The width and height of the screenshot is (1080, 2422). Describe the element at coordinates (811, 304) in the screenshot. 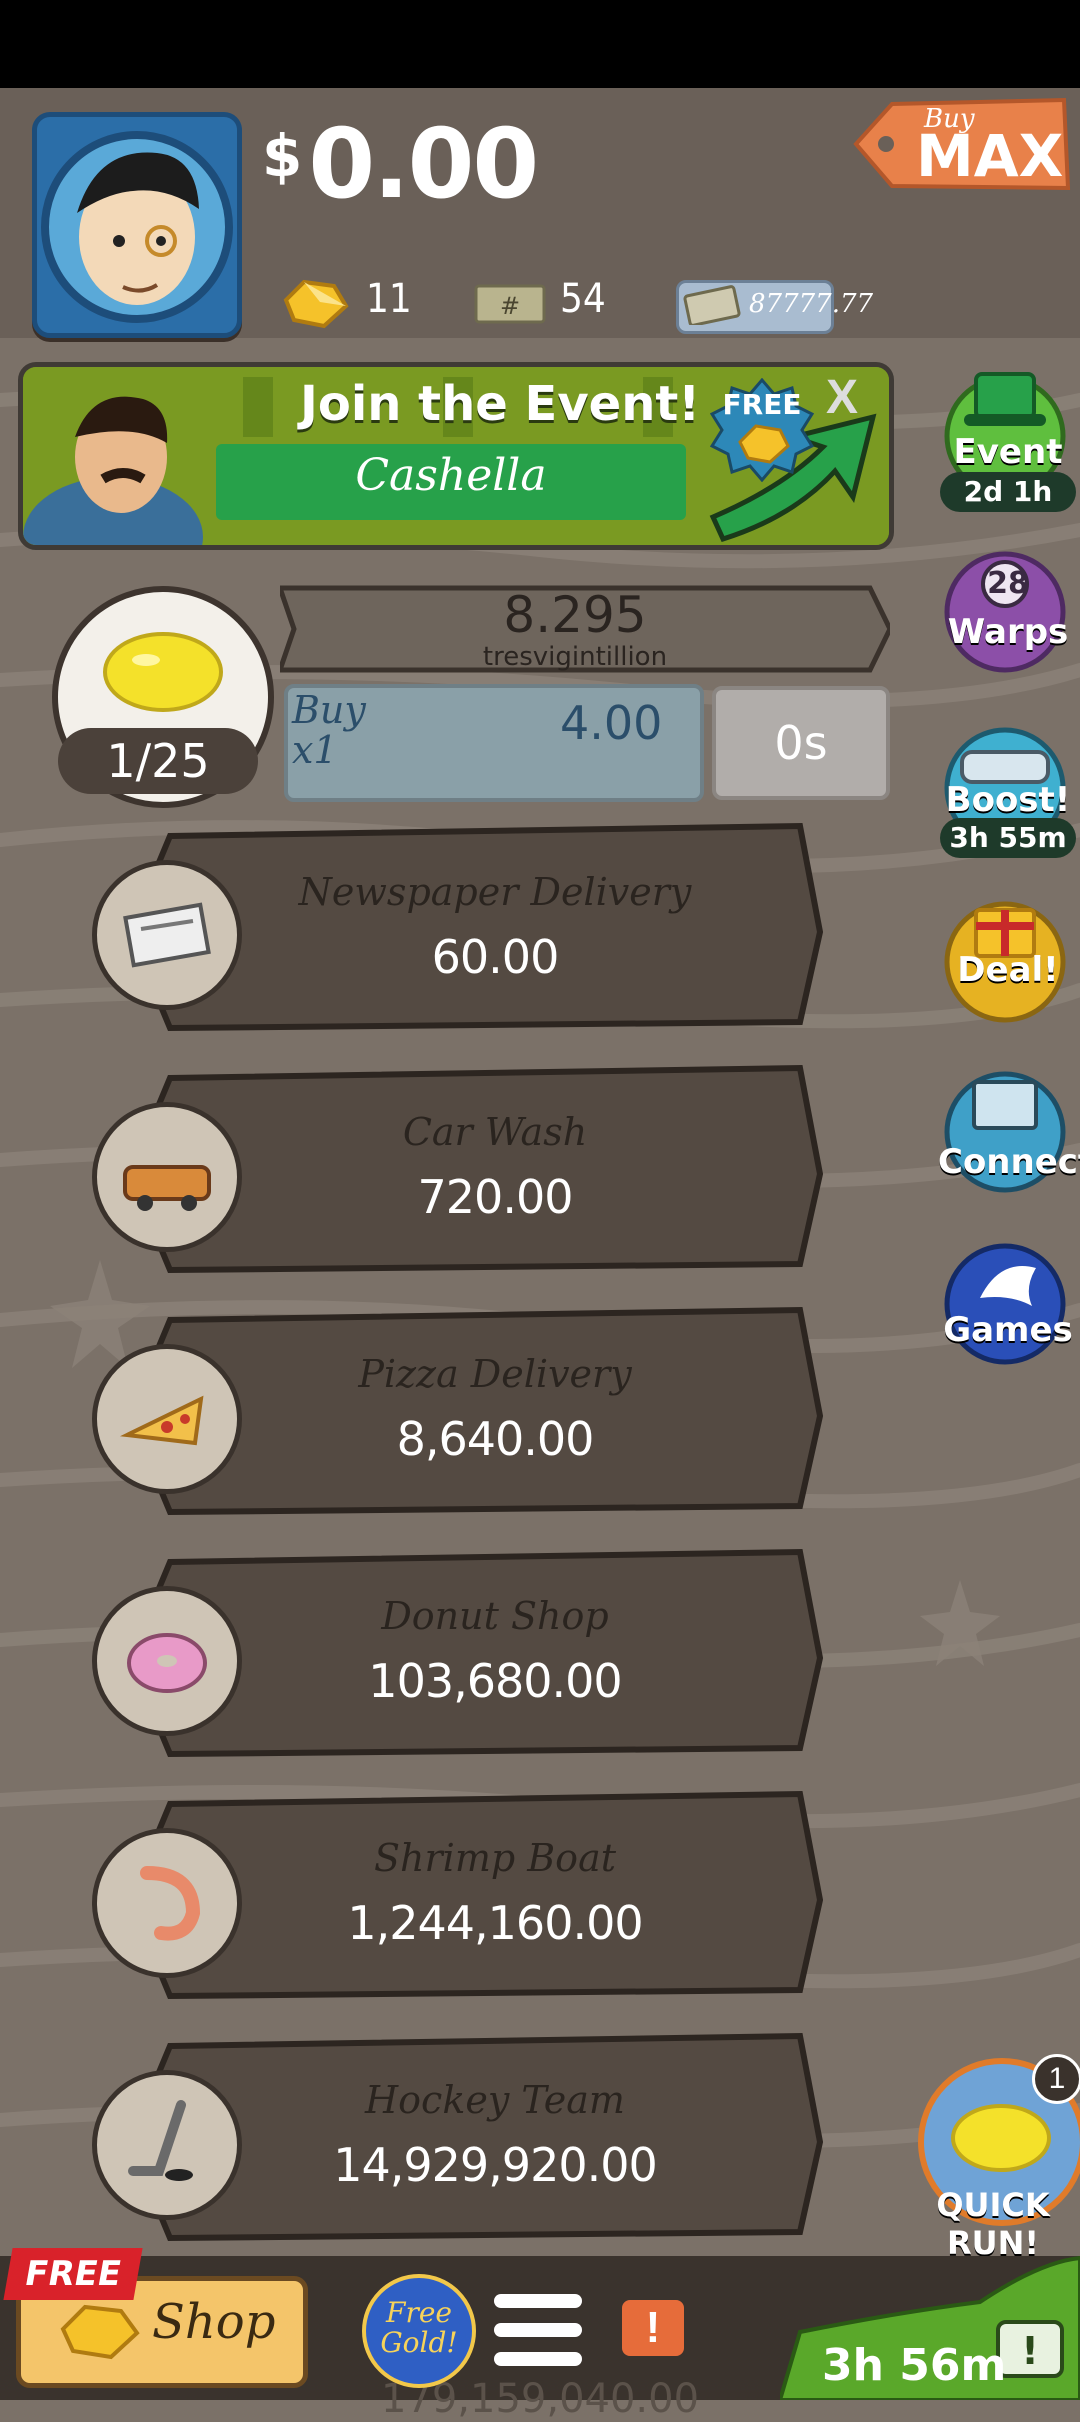

I see `megaticket-value: 87777.77` at that location.